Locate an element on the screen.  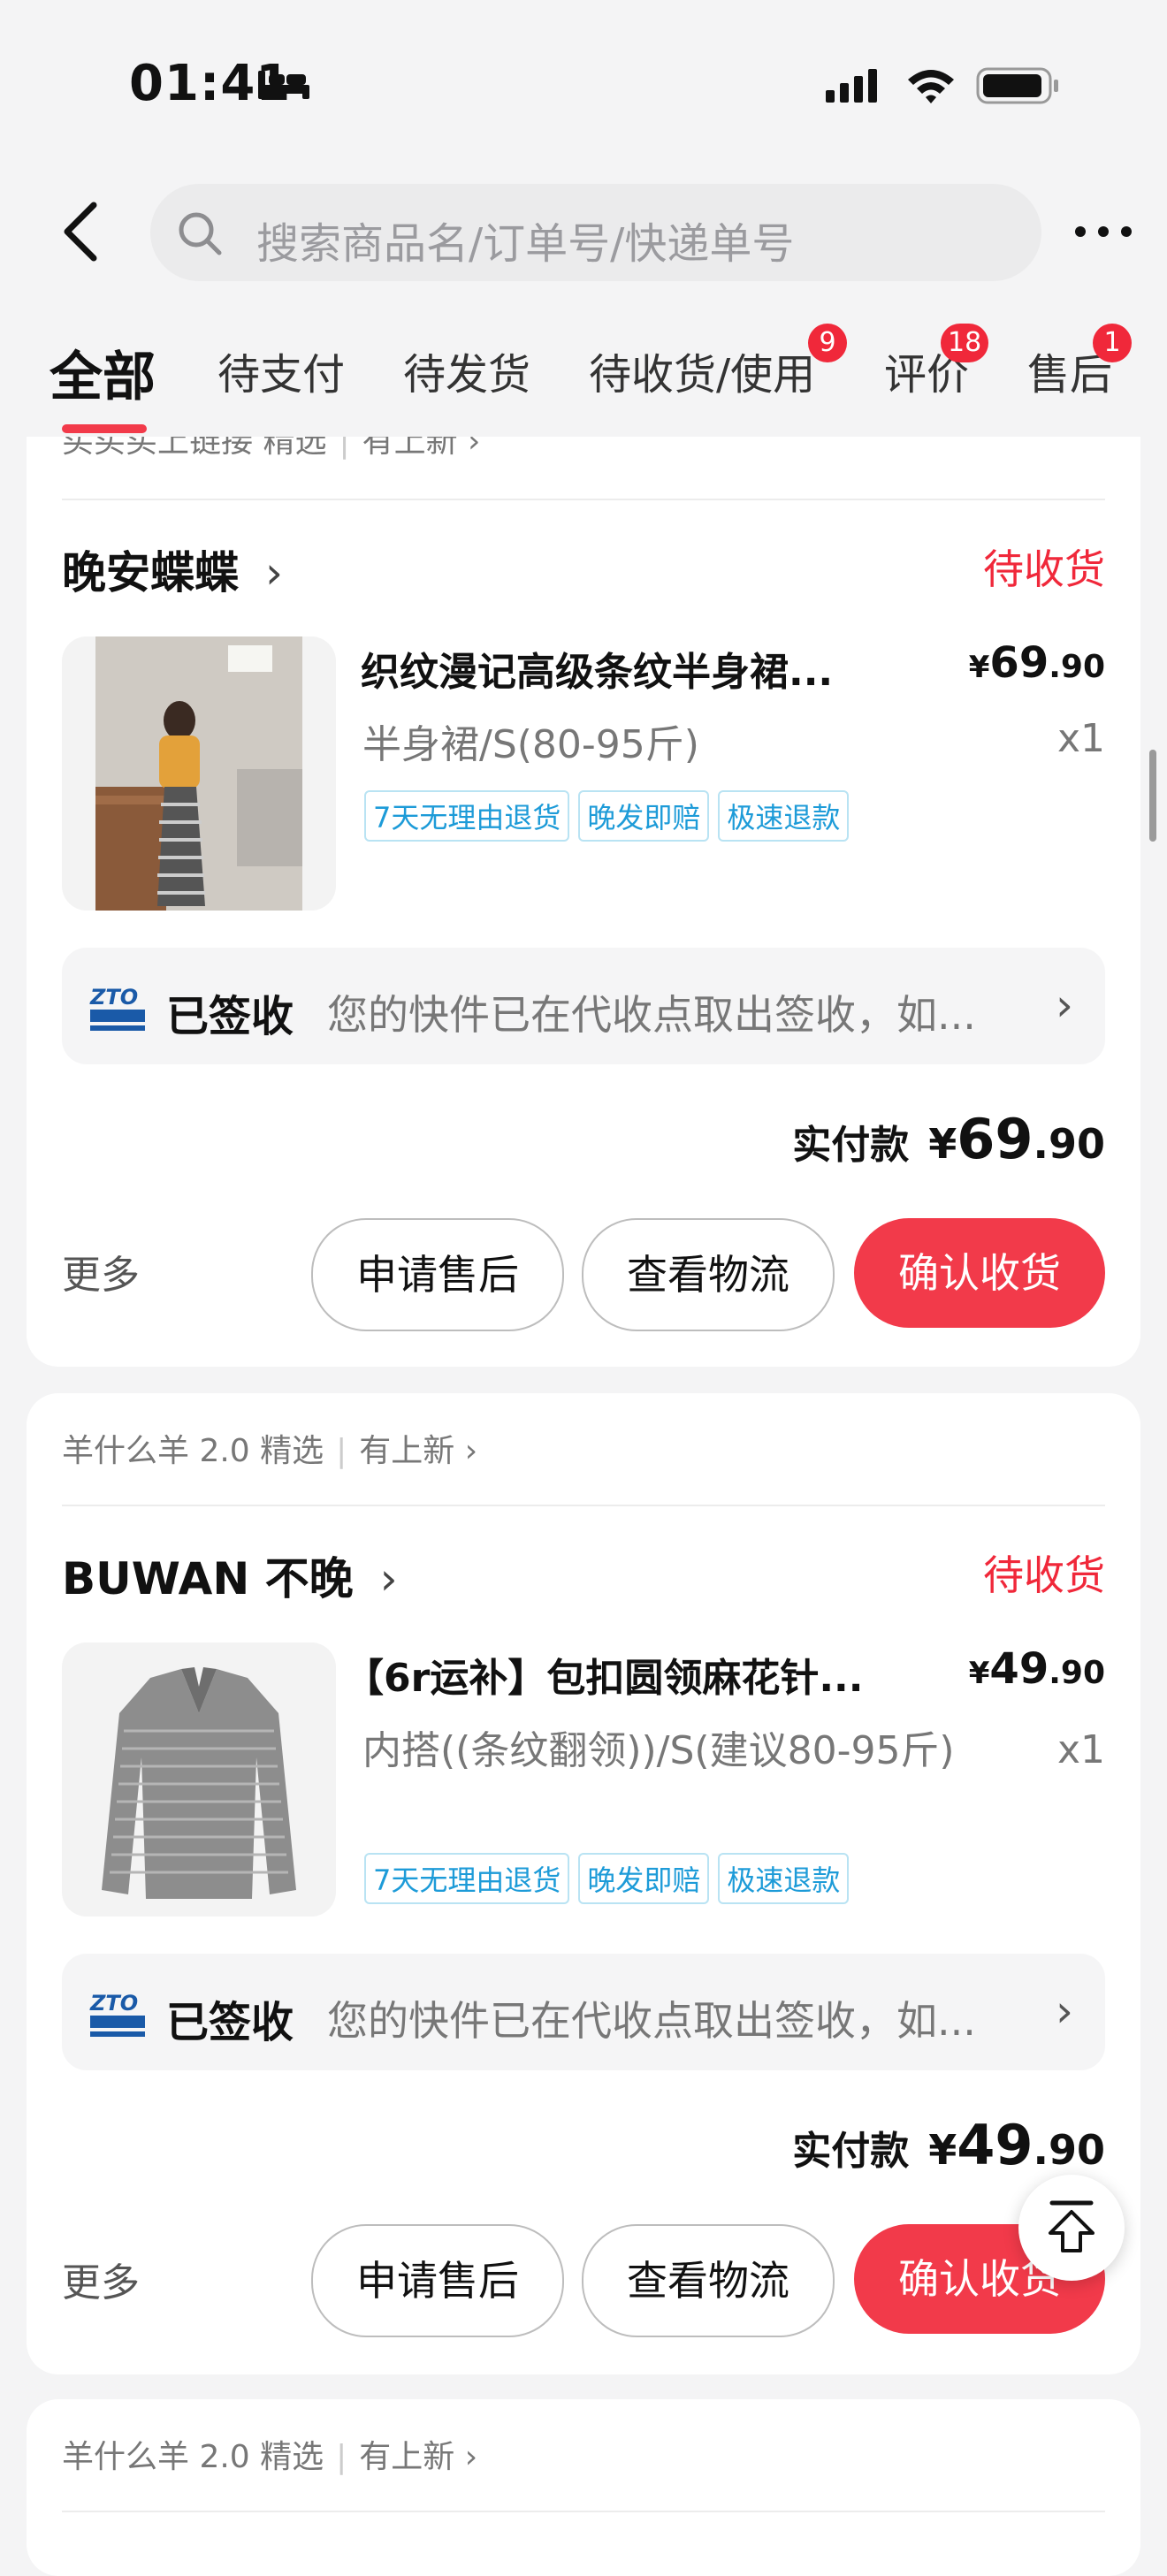
price-integer: 49 is located at coordinates (1019, 1669).